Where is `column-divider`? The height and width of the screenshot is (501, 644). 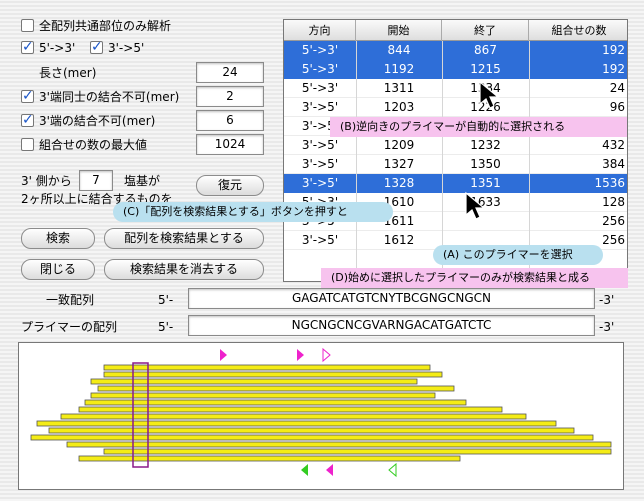
column-divider is located at coordinates (356, 161).